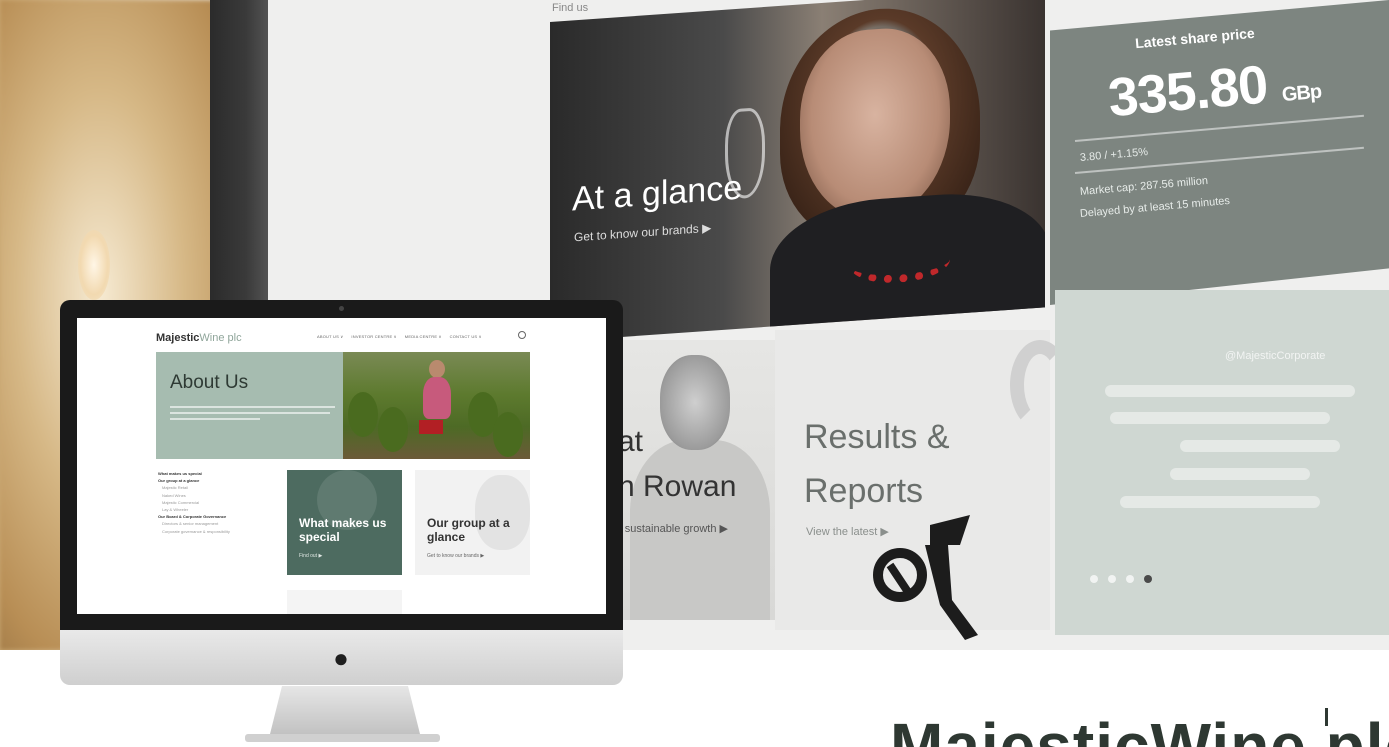 This screenshot has height=747, width=1389. What do you see at coordinates (677, 486) in the screenshot?
I see `rowan-title-line2: n Rowan` at bounding box center [677, 486].